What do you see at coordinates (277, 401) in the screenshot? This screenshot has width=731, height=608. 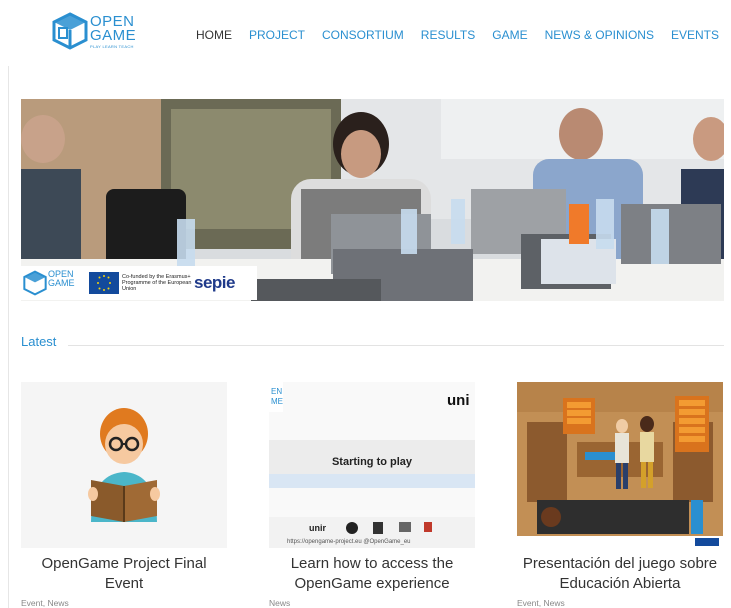 I see `svg-text: ME` at bounding box center [277, 401].